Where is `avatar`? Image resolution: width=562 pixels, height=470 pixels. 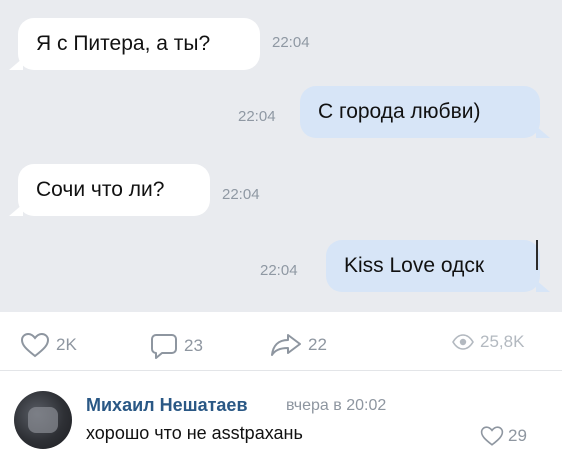
avatar is located at coordinates (43, 420).